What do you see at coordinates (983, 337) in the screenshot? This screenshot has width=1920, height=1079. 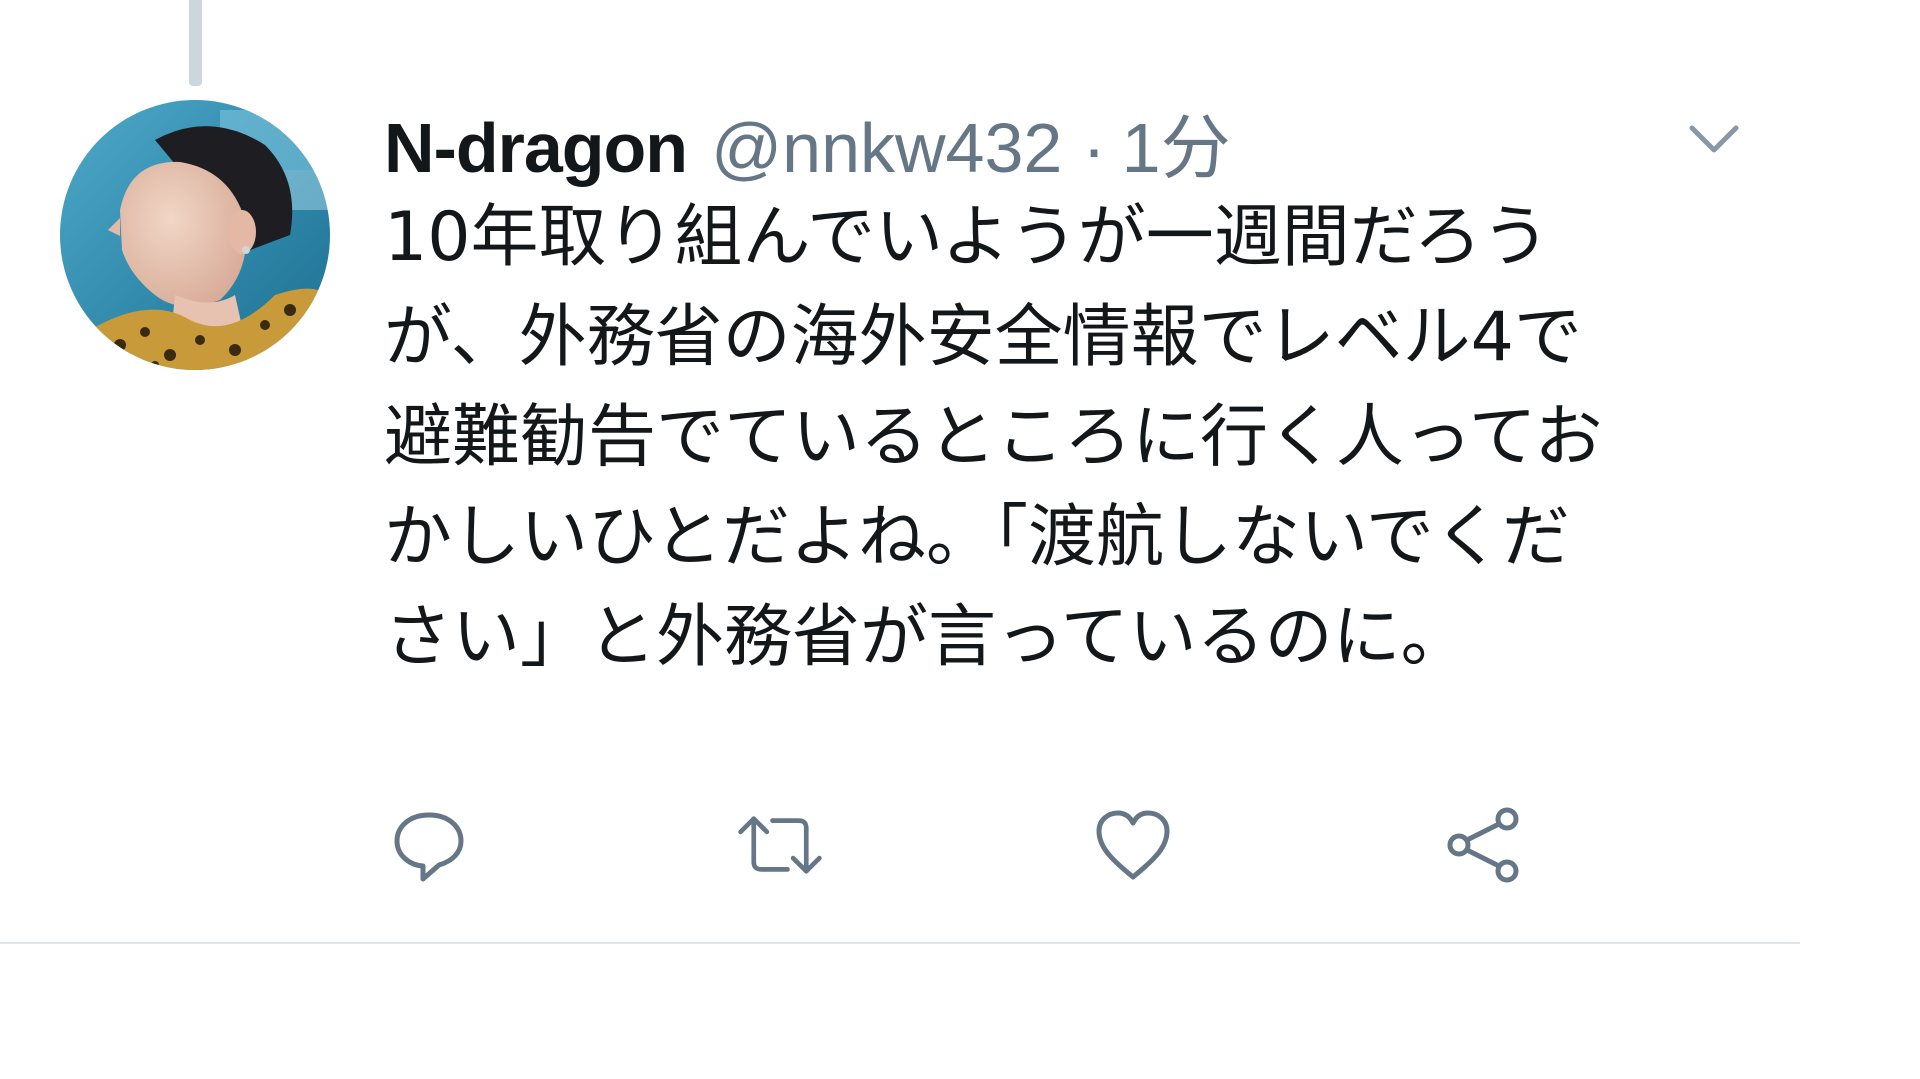 I see `tweet-text-line: が、外務省の海外安全情報でレベル4で` at bounding box center [983, 337].